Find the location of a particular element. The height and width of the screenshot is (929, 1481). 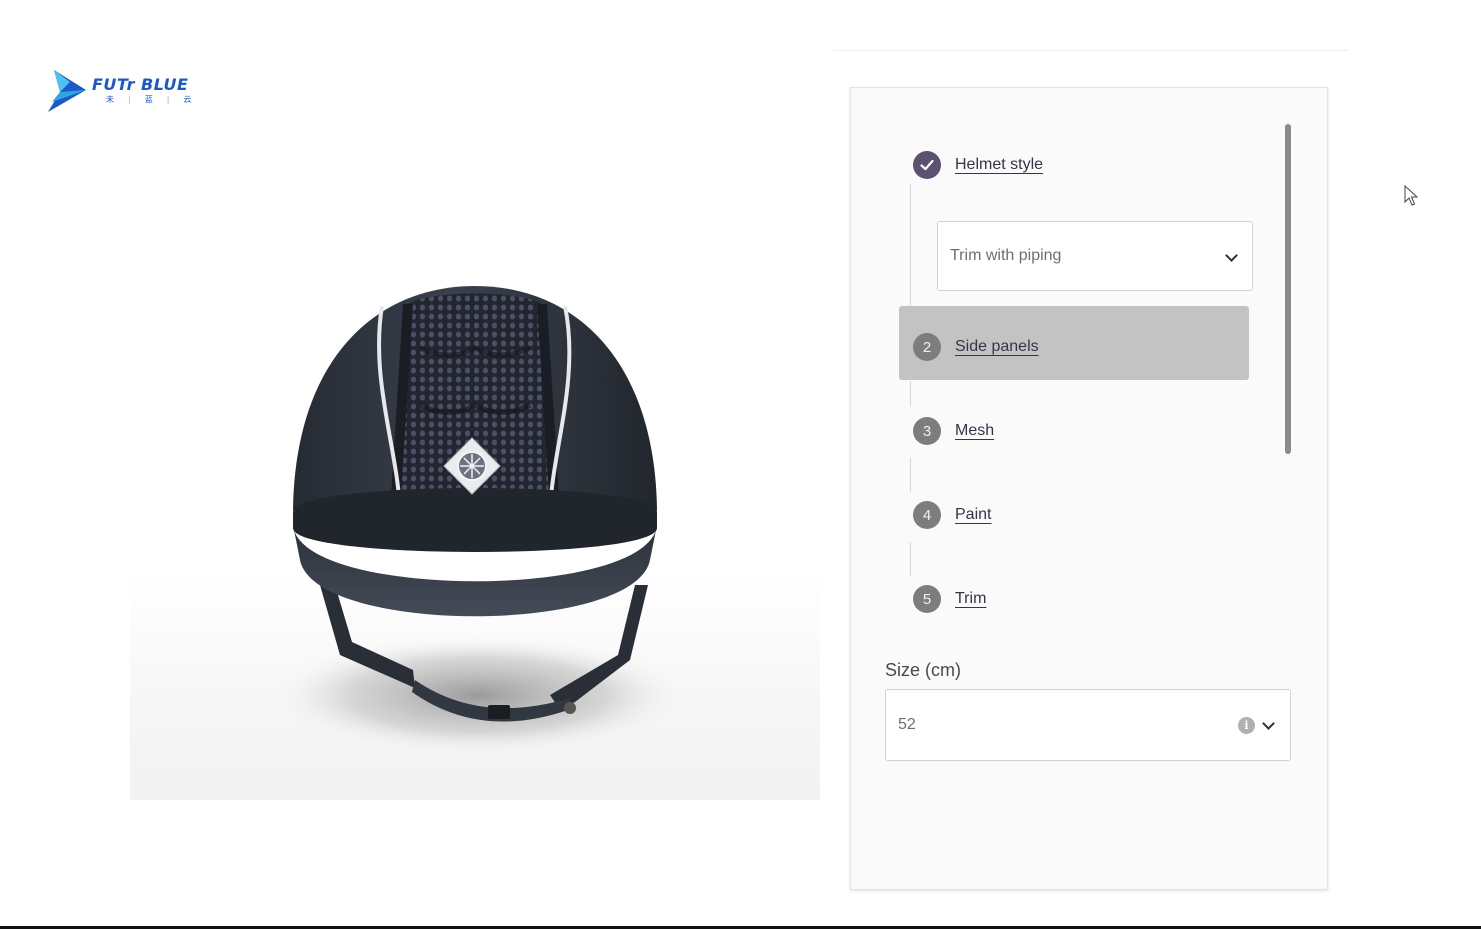

step-helmet-style: Helmet style is located at coordinates (978, 165).